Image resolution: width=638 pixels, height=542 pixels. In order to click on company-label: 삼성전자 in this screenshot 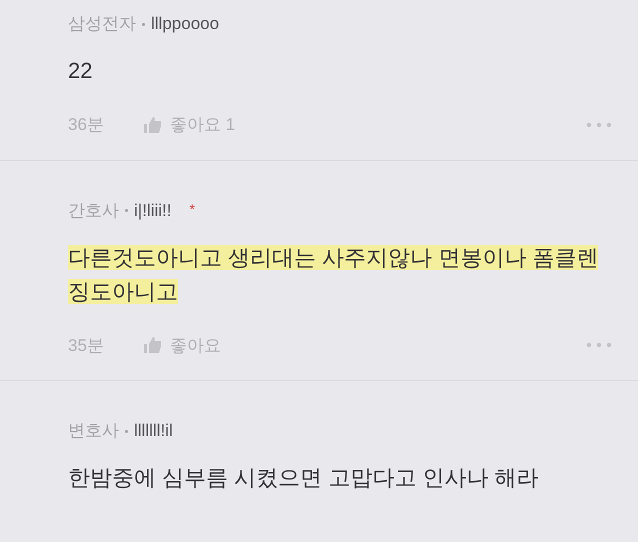, I will do `click(102, 24)`.